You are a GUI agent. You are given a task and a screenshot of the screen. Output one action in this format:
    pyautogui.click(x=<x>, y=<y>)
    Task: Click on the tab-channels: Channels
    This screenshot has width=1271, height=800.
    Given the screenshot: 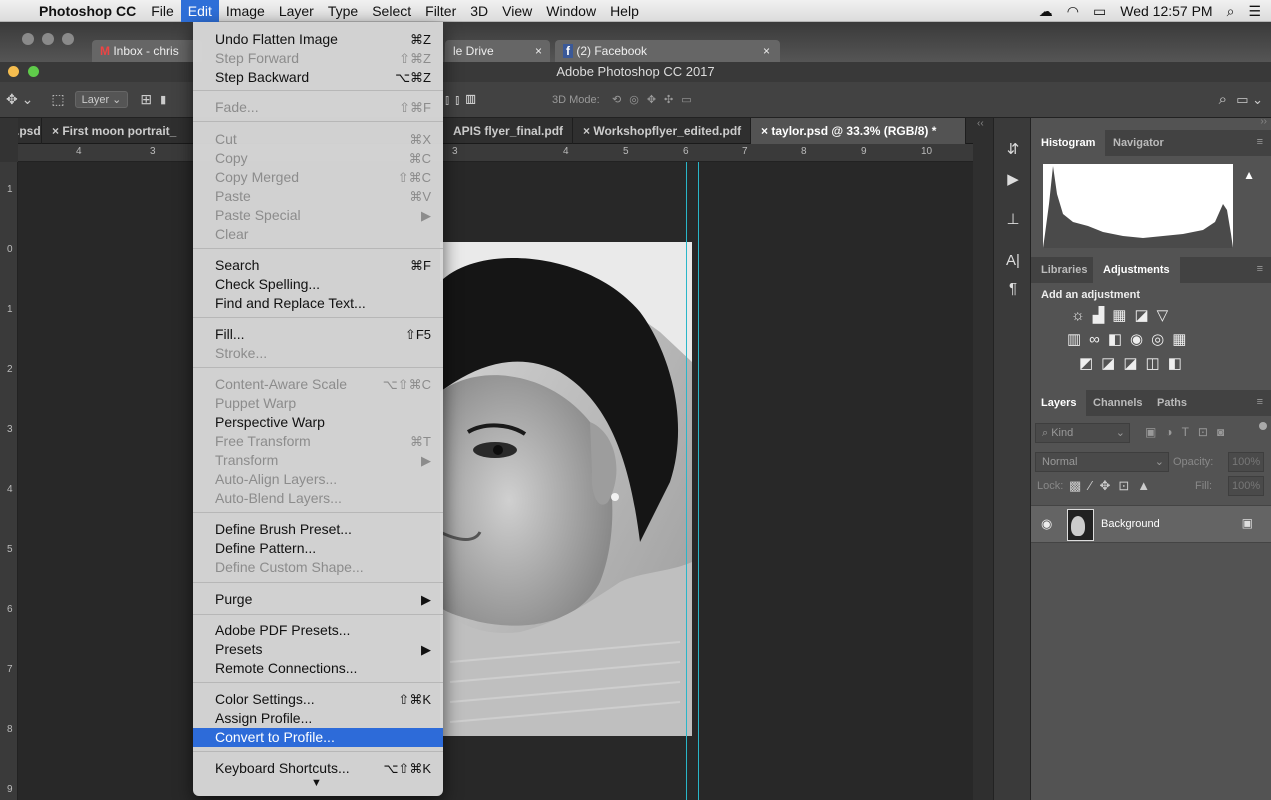 What is the action you would take?
    pyautogui.click(x=1118, y=403)
    